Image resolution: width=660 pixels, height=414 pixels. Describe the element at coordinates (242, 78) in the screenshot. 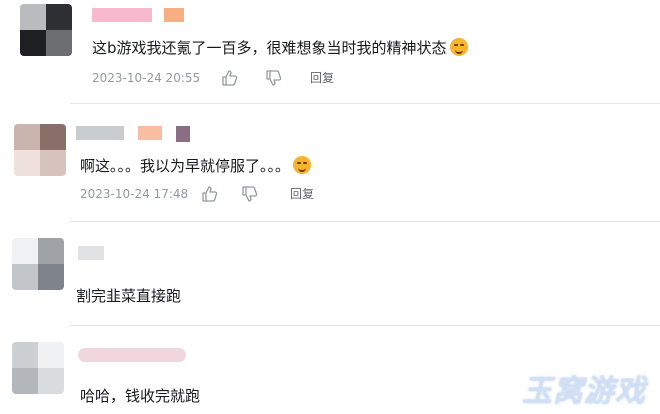

I see `comment-meta: 2023-10-24 20:55 回复` at that location.